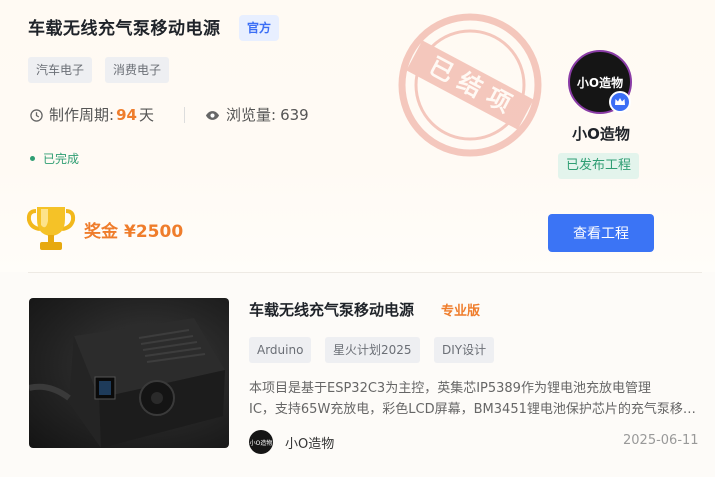  I want to click on description-line-1: 本项目是基于ESP32C3为主控，英集芯IP5389作为锂电池充放电管理, so click(450, 388).